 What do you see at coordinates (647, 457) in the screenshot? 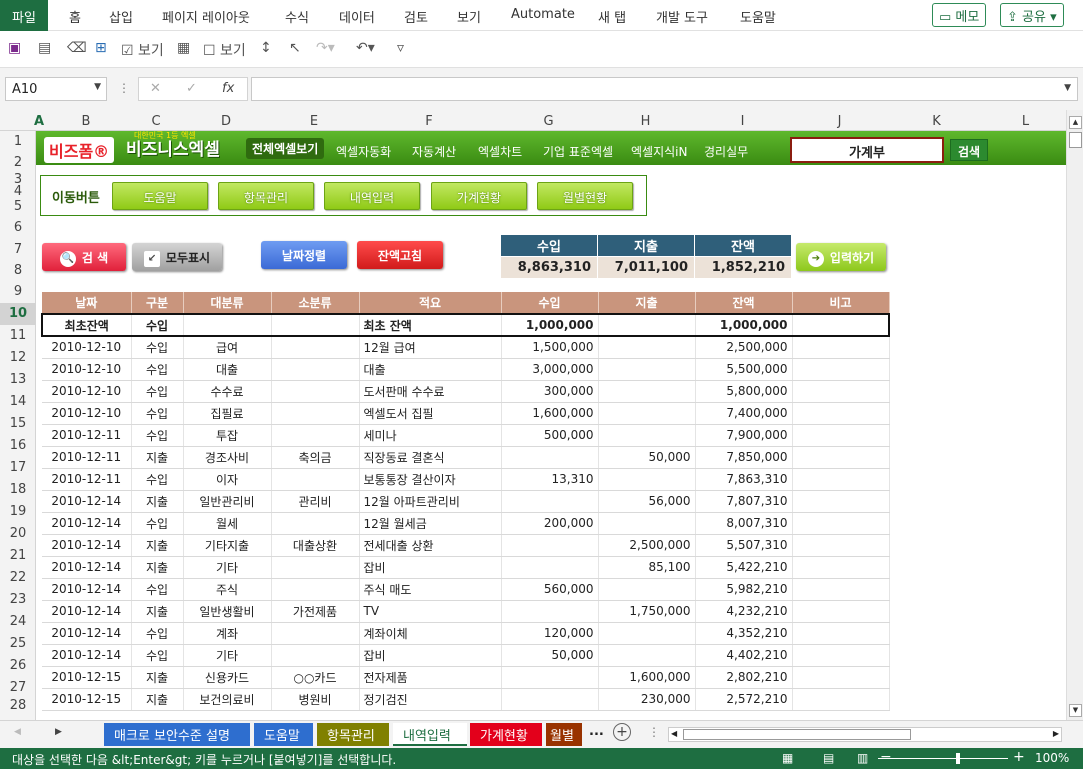
I see `table-cell: 50,000` at bounding box center [647, 457].